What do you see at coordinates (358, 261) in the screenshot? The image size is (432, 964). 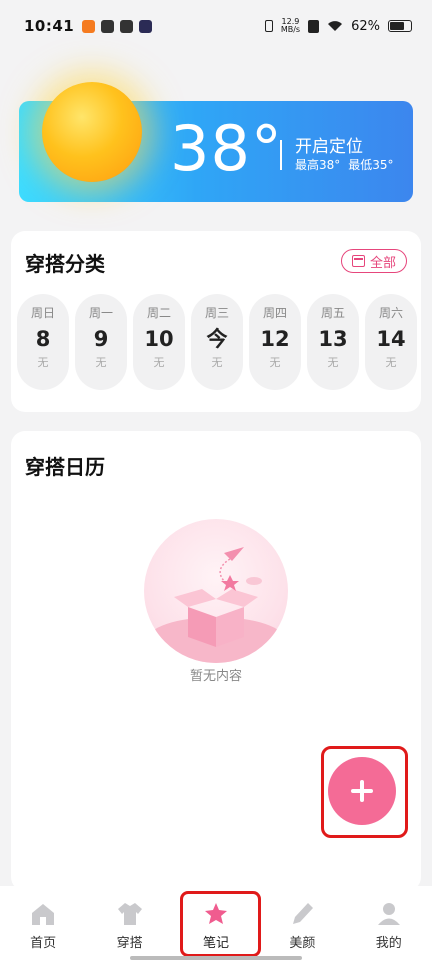 I see `calendar-icon` at bounding box center [358, 261].